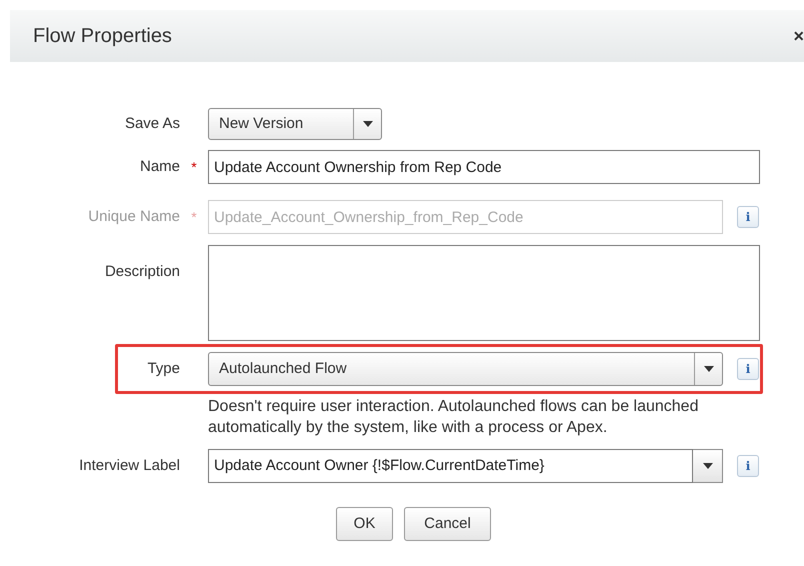 Image resolution: width=804 pixels, height=566 pixels. I want to click on close-button: ×, so click(798, 36).